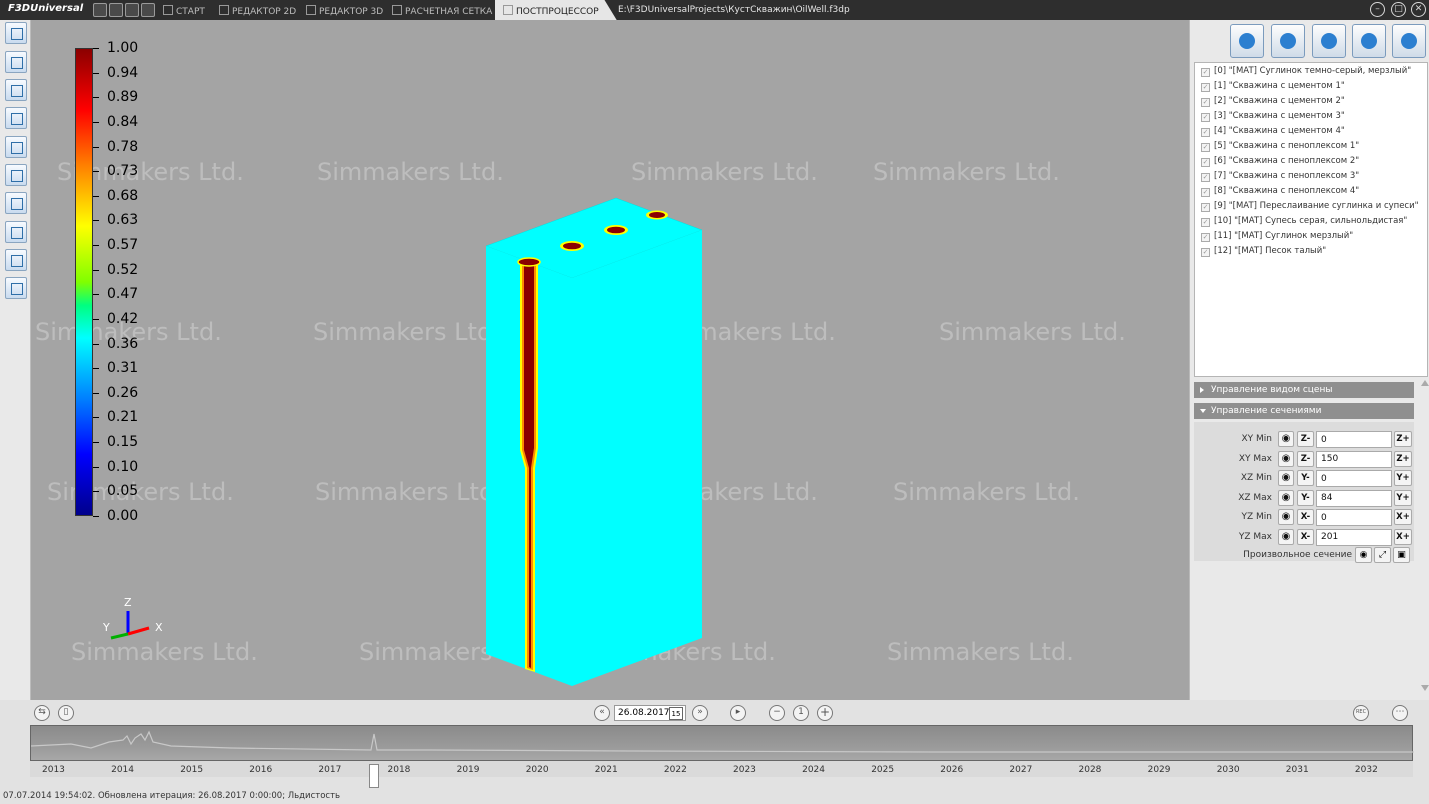 The height and width of the screenshot is (804, 1429). What do you see at coordinates (1273, 88) in the screenshot?
I see `material-item: ✓ [1] "Скважина с цементом 1"` at bounding box center [1273, 88].